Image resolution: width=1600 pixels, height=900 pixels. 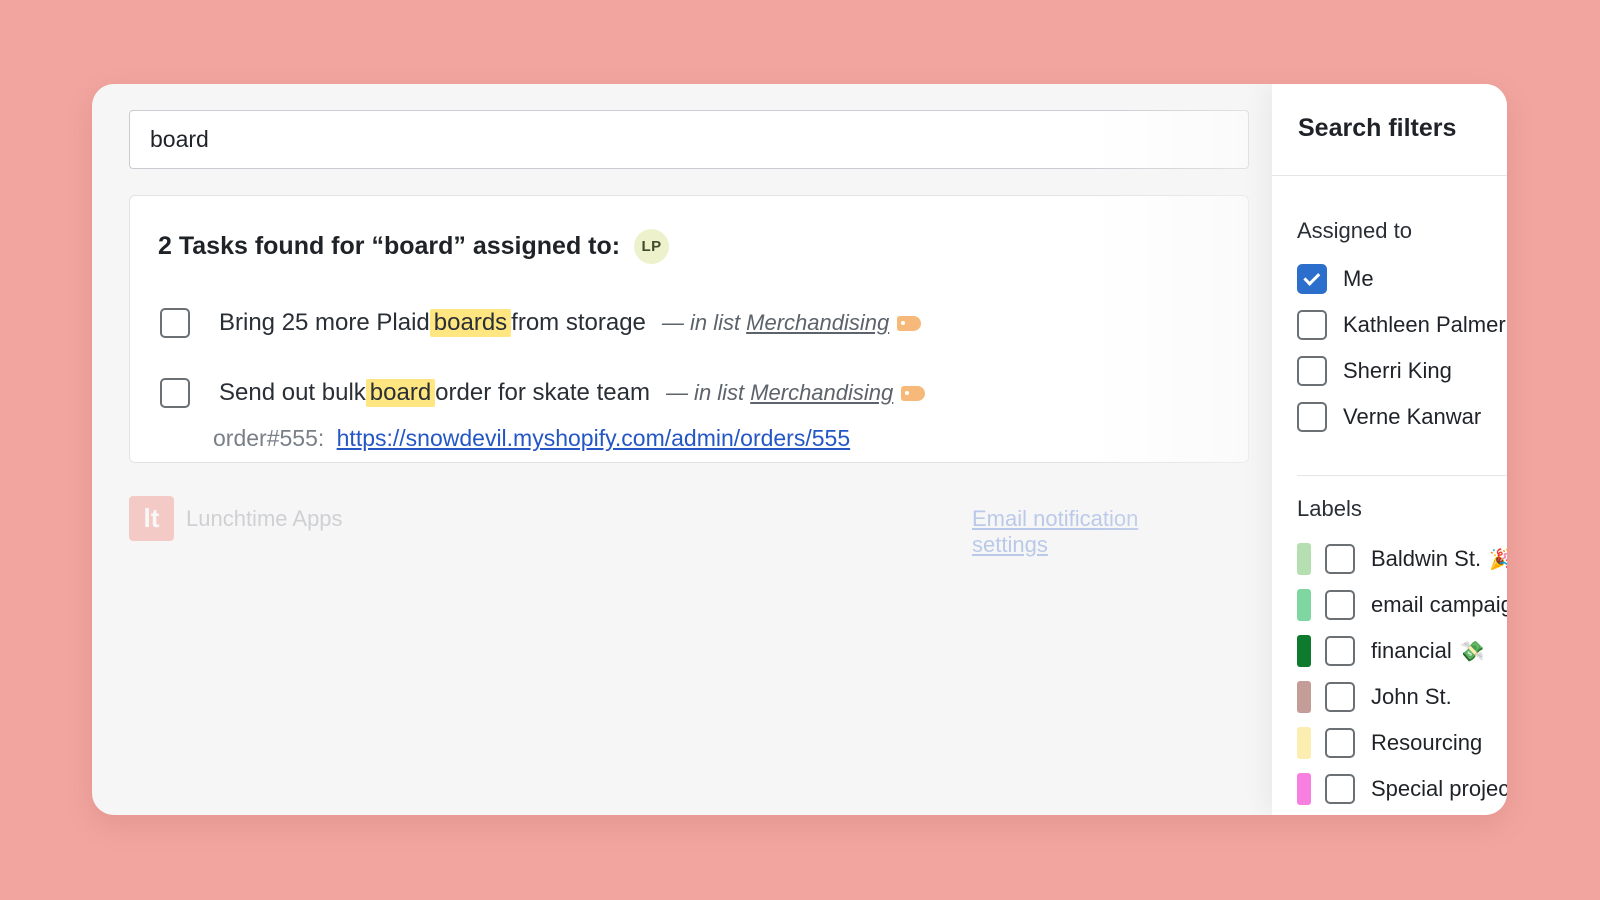 I want to click on assignee-name: Me, so click(x=1358, y=278).